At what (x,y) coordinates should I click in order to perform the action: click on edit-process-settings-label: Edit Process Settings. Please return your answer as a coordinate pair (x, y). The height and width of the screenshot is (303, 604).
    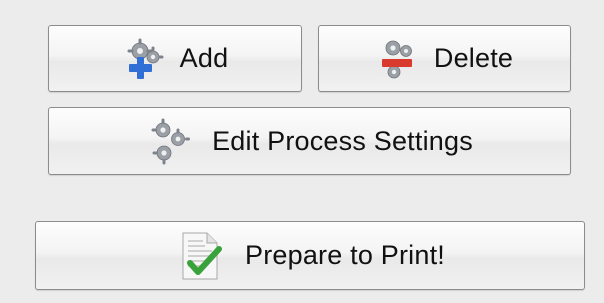
    Looking at the image, I should click on (342, 140).